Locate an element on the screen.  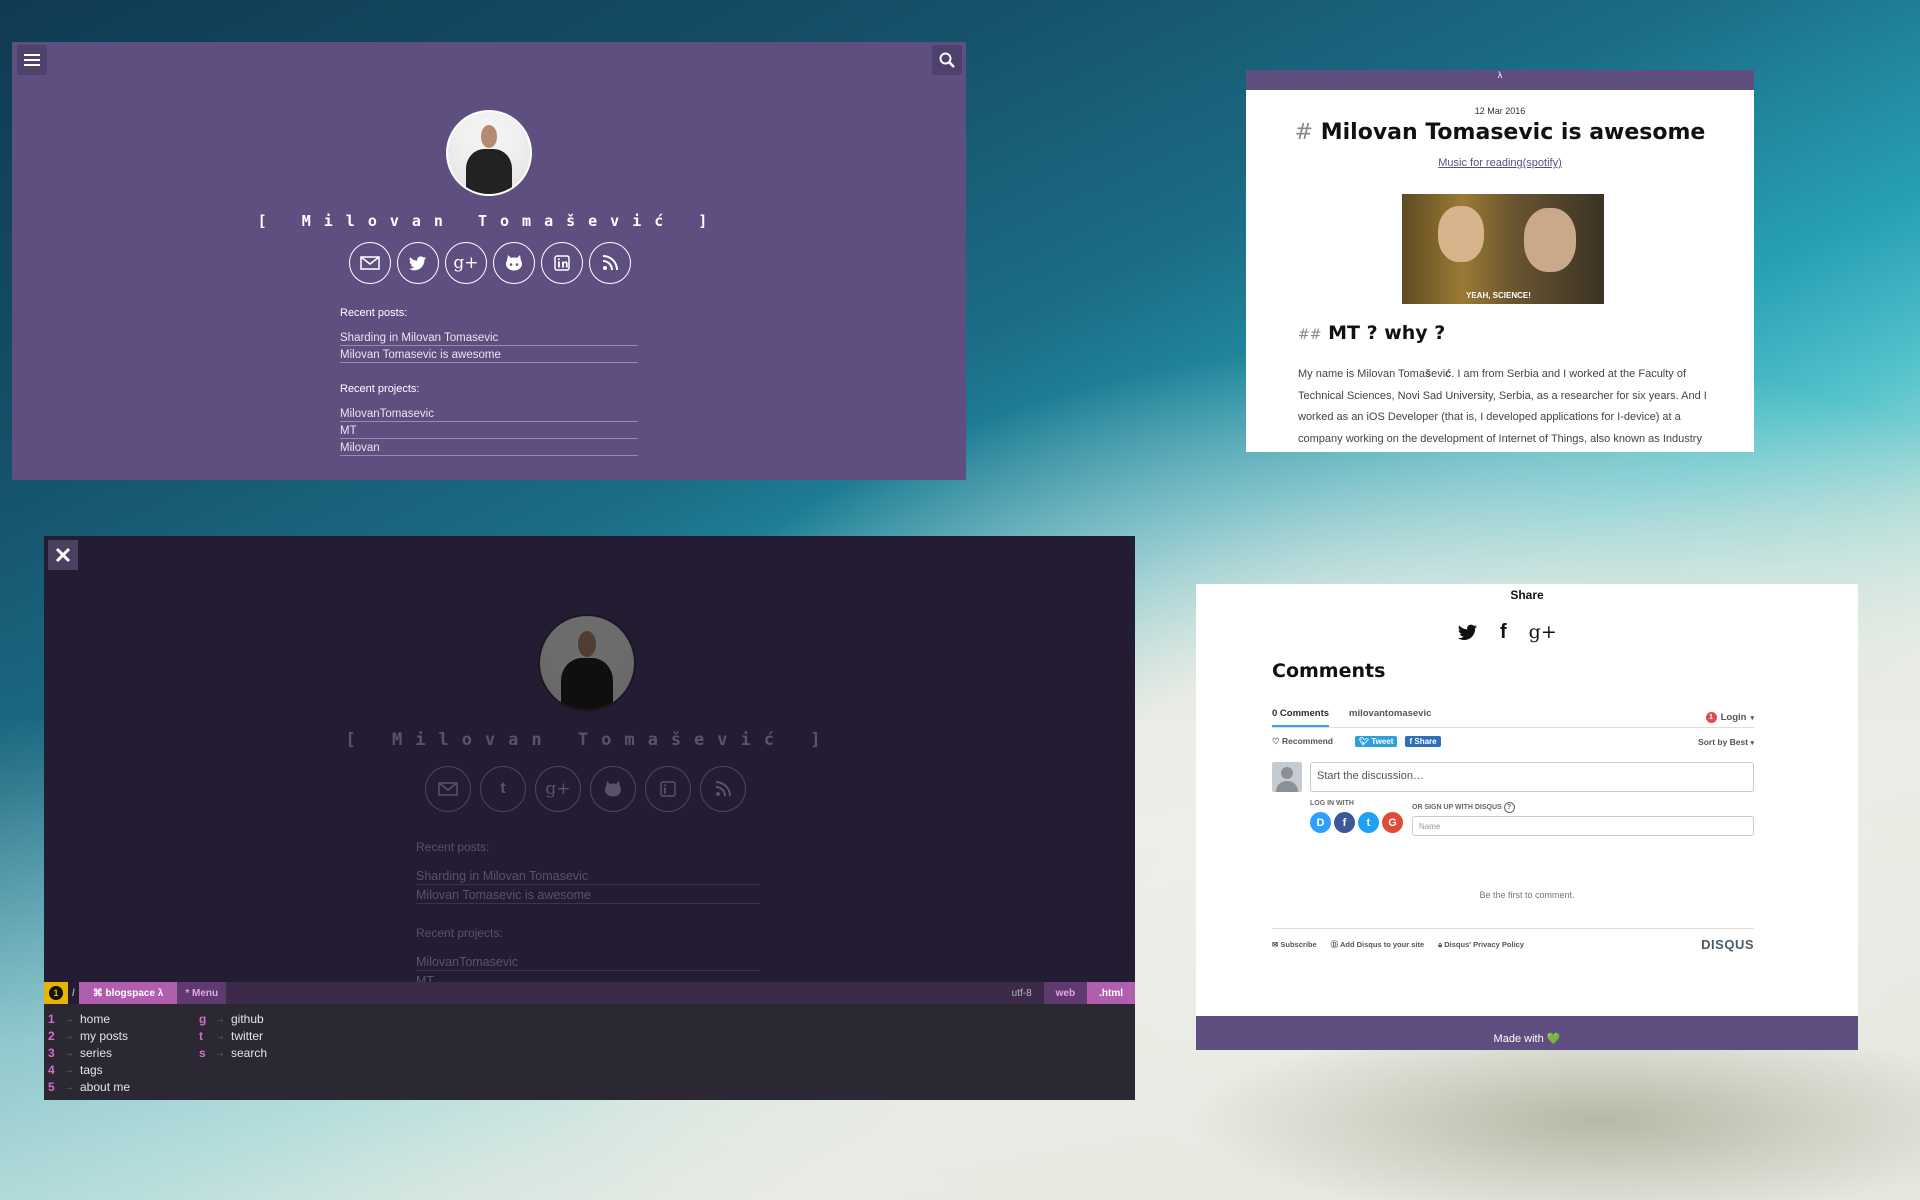
subscribe-link: ✉ Subscribe is located at coordinates (1294, 944).